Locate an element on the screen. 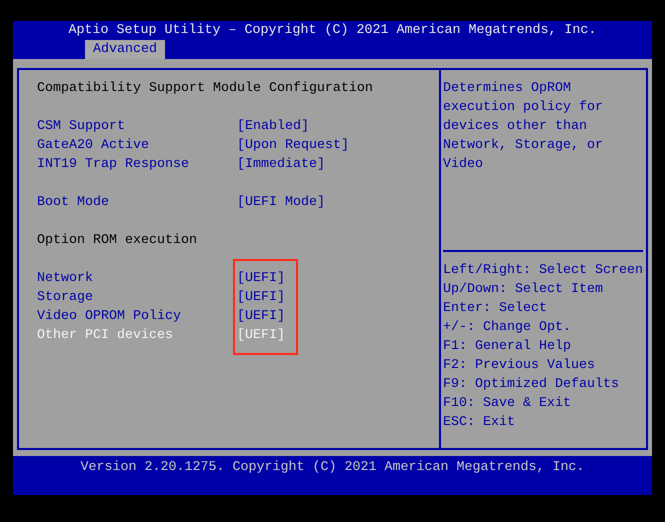  setting-value: [Enabled] is located at coordinates (293, 126).